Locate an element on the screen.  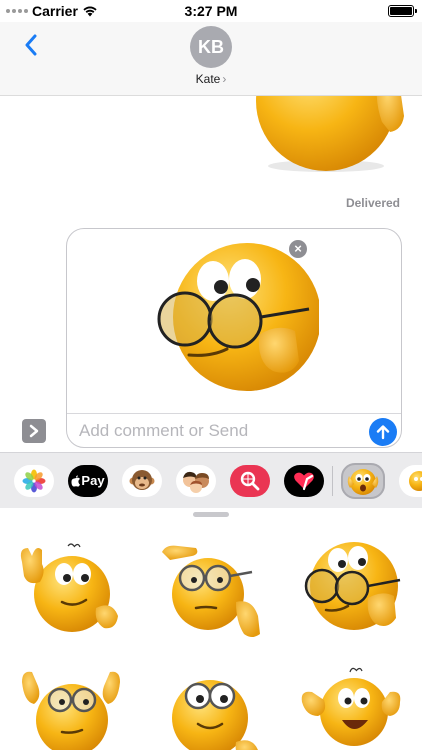
compose-divider is located at coordinates (234, 413).